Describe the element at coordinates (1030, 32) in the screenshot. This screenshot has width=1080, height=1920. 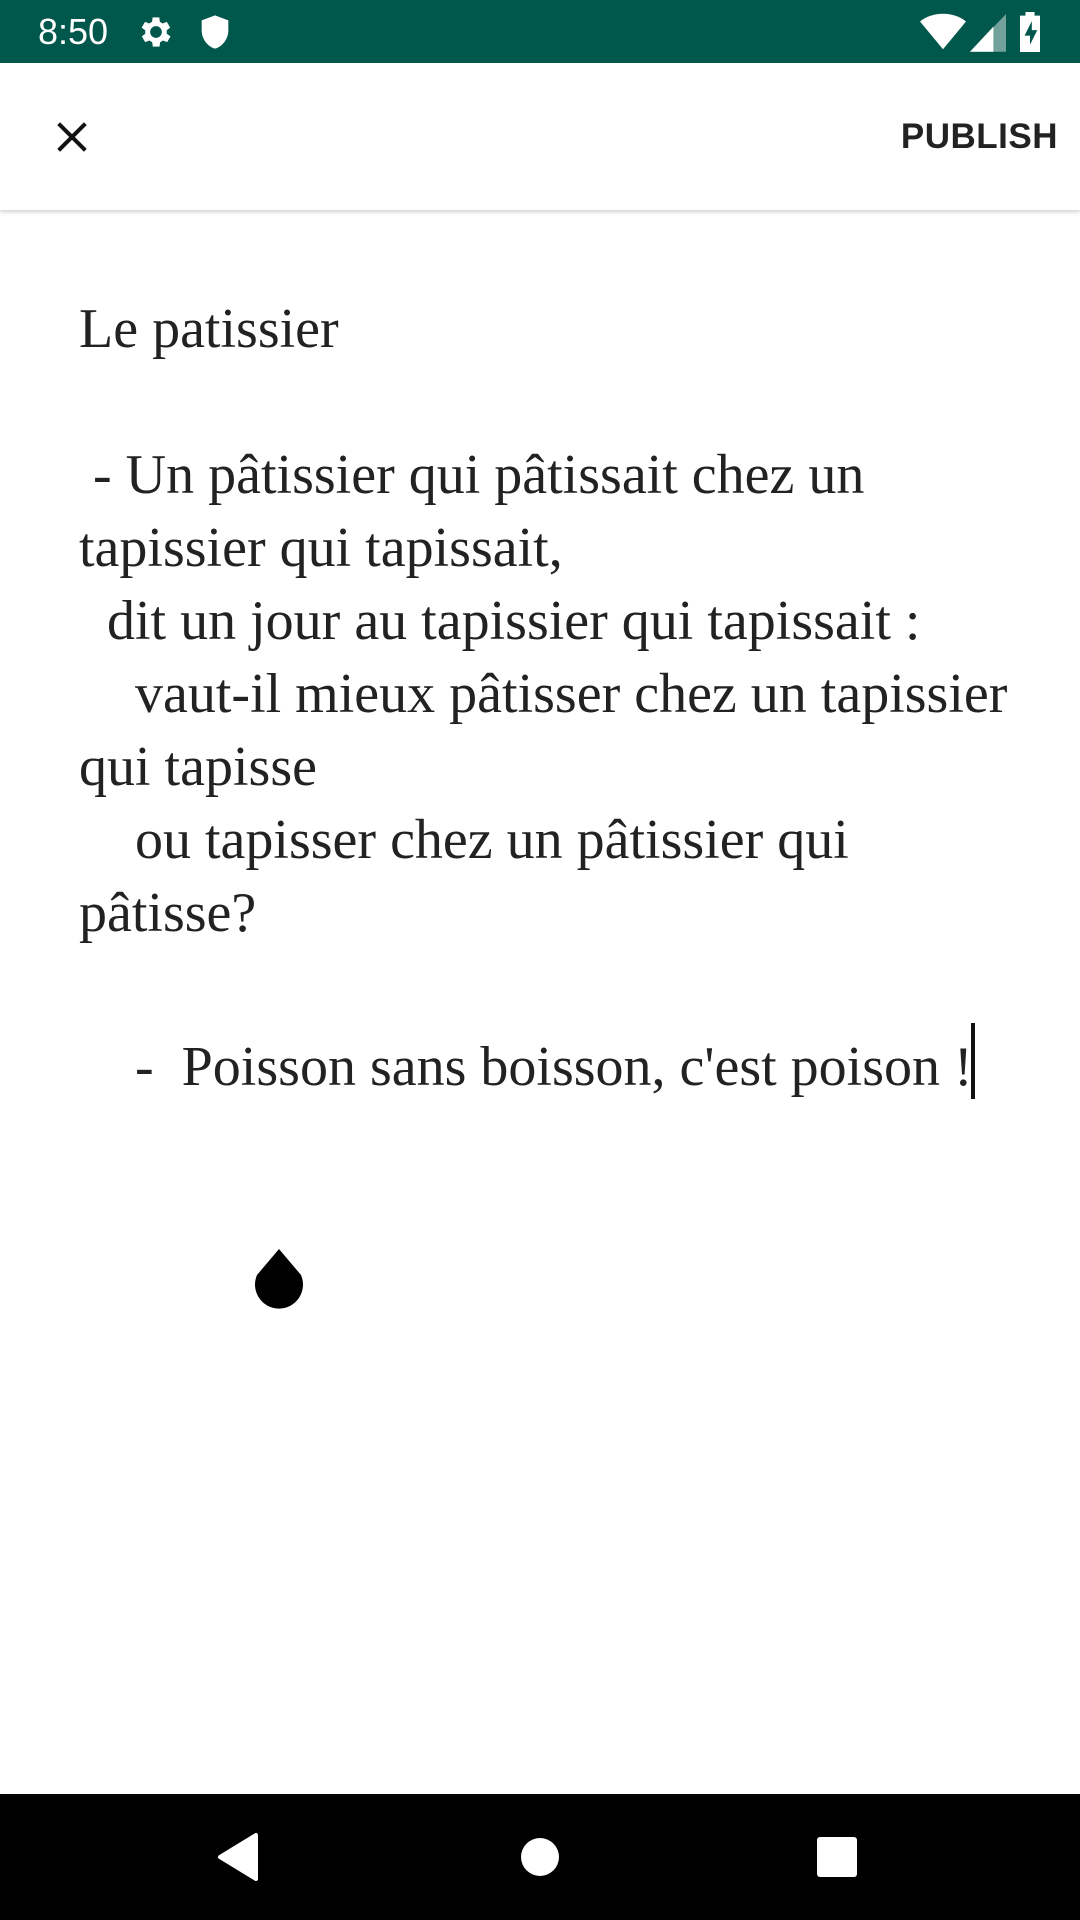
I see `battery-charging-icon` at that location.